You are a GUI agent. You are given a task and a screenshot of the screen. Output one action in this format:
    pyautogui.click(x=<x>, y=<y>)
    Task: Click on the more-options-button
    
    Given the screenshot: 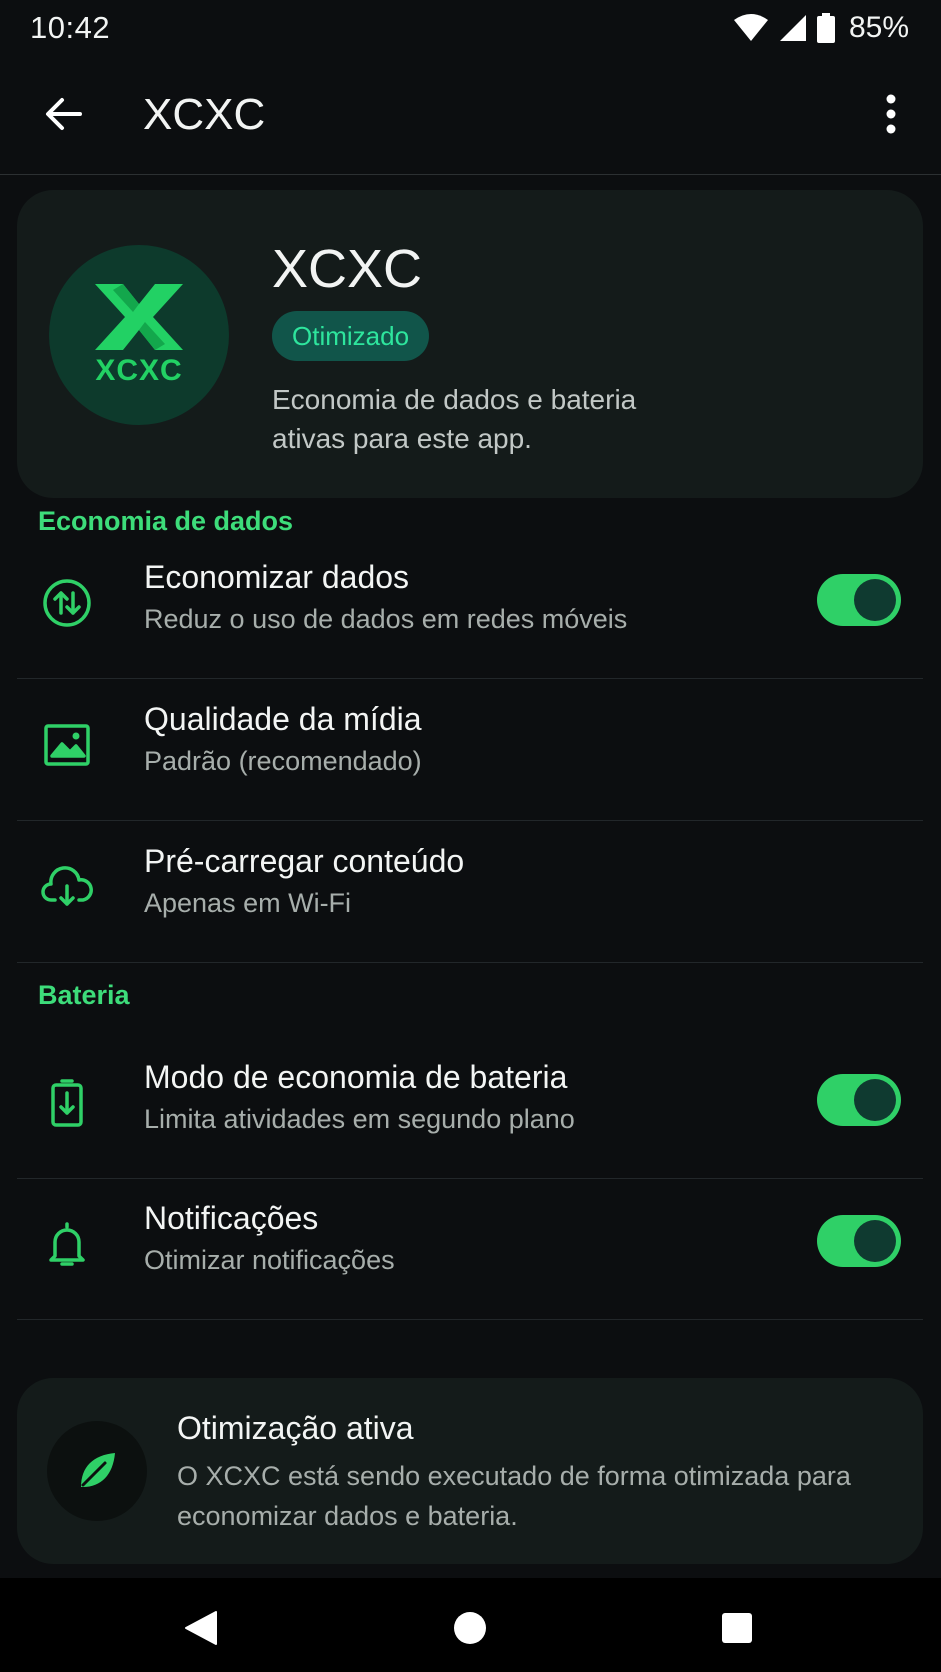 What is the action you would take?
    pyautogui.click(x=891, y=114)
    